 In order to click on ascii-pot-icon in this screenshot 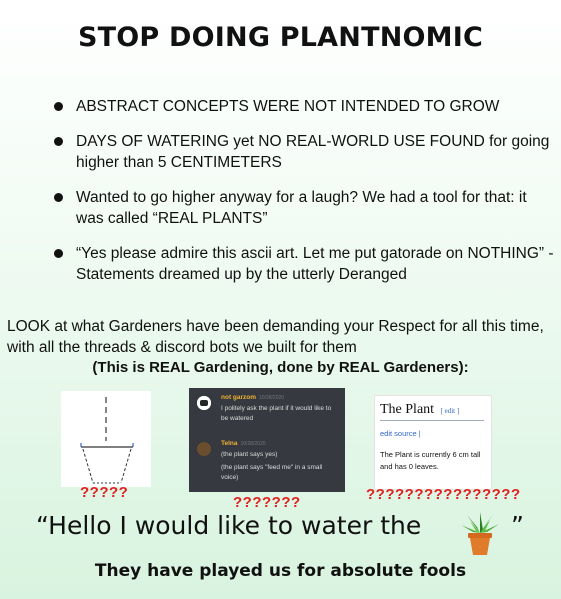, I will do `click(107, 440)`.